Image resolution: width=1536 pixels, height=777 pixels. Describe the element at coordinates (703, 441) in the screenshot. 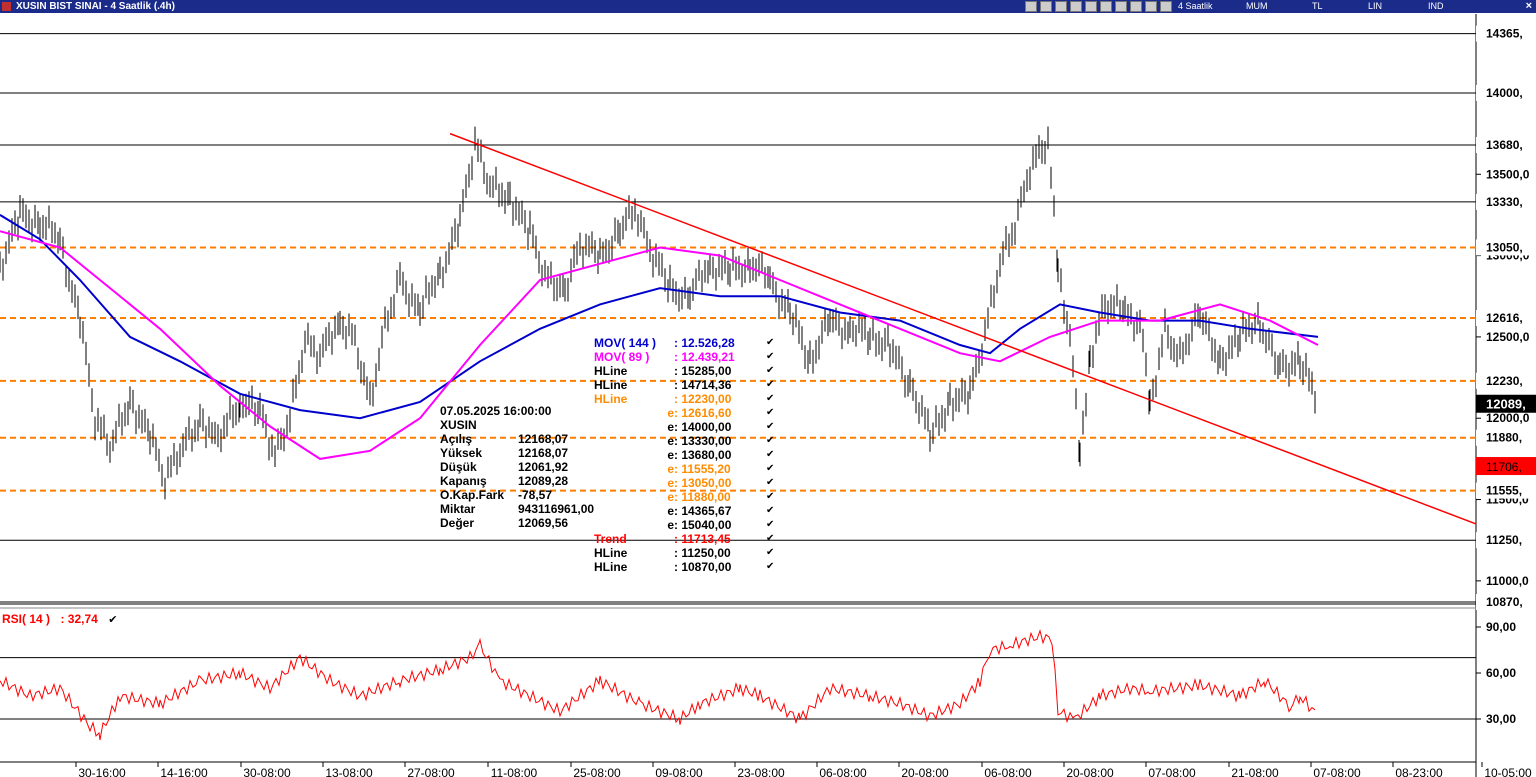

I see `legend-value: : 13330,00` at that location.